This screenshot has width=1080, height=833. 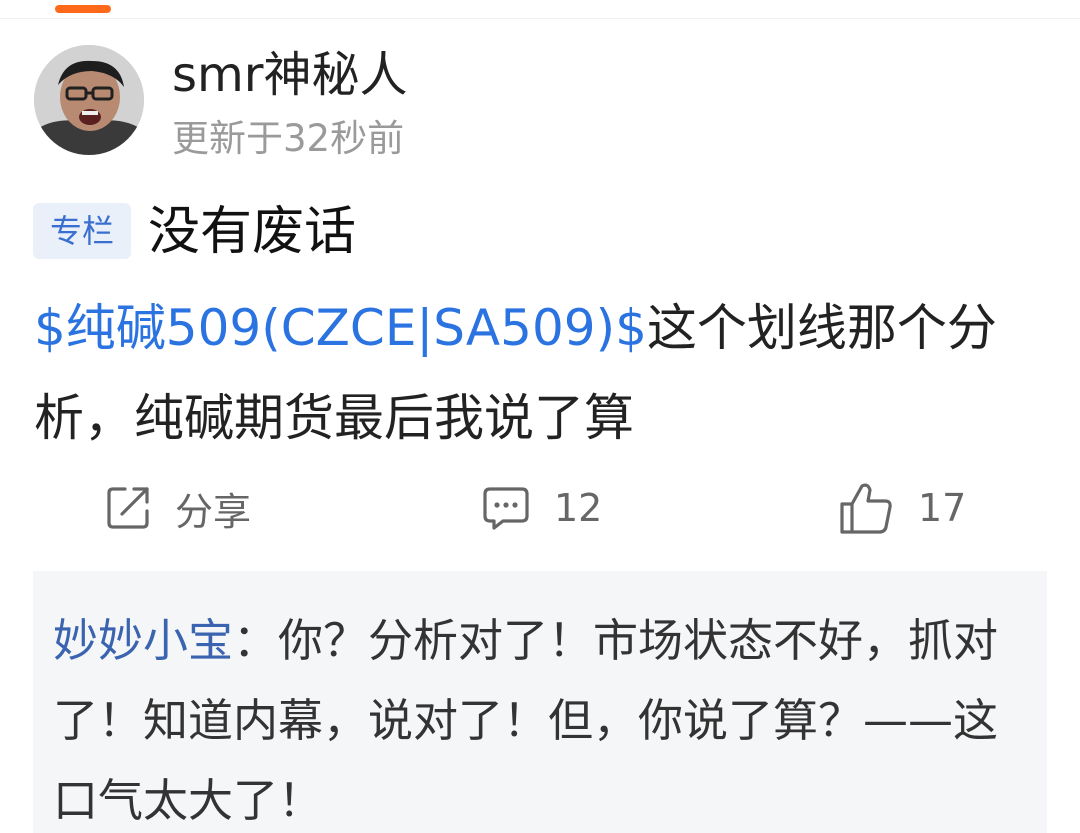 I want to click on tab-indicator, so click(x=83, y=9).